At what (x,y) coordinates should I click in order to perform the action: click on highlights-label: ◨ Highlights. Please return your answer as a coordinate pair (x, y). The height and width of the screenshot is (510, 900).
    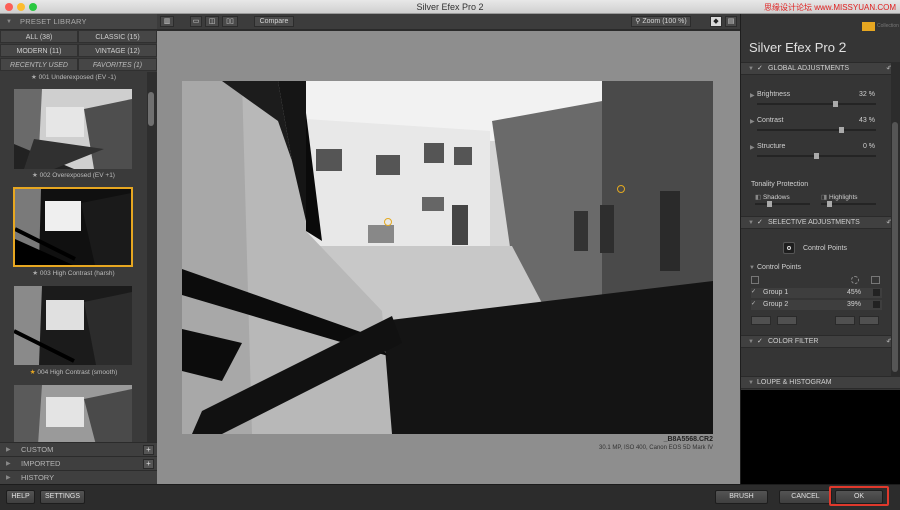
    Looking at the image, I should click on (839, 197).